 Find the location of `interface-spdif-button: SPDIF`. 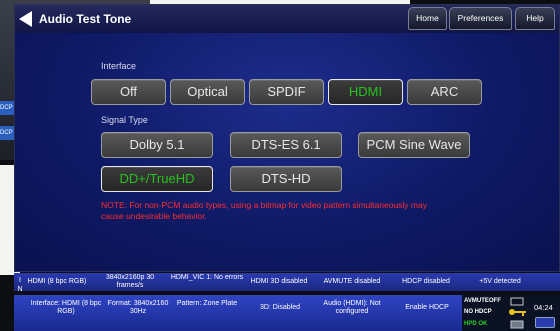

interface-spdif-button: SPDIF is located at coordinates (286, 92).